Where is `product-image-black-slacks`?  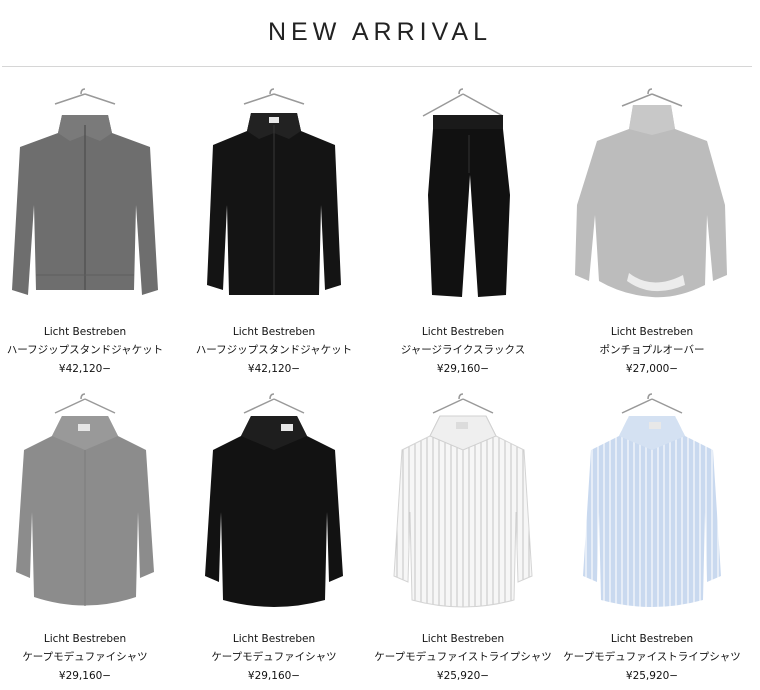
product-image-black-slacks is located at coordinates (463, 197).